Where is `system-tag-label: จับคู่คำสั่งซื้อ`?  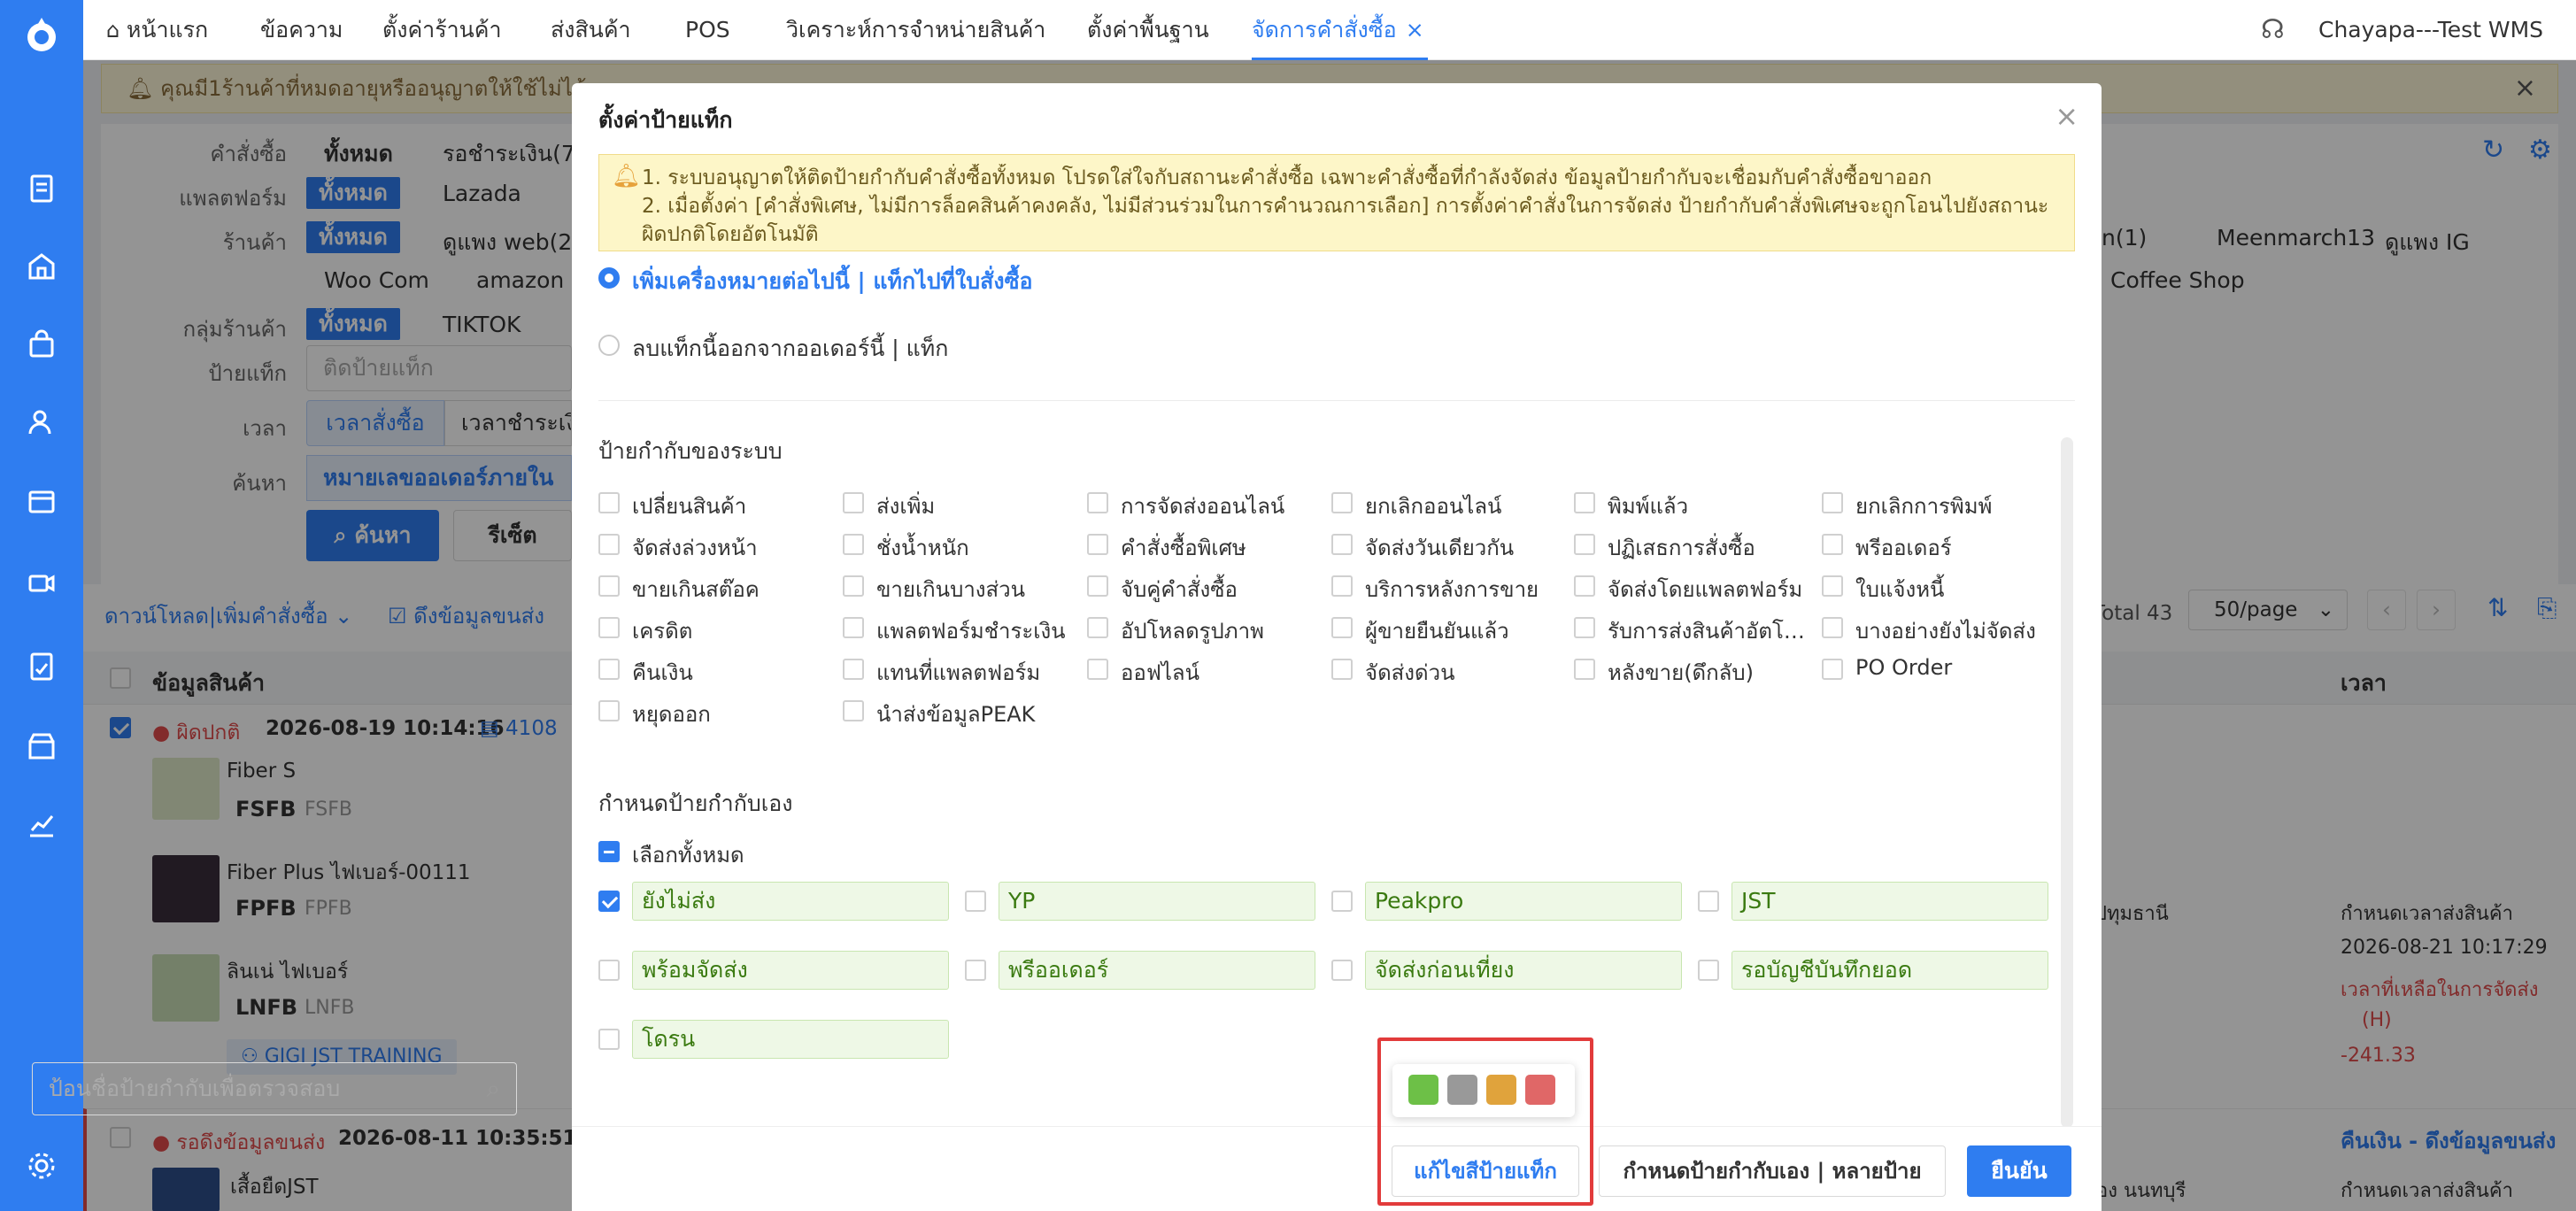 system-tag-label: จับคู่คำสั่งซื้อ is located at coordinates (1222, 589).